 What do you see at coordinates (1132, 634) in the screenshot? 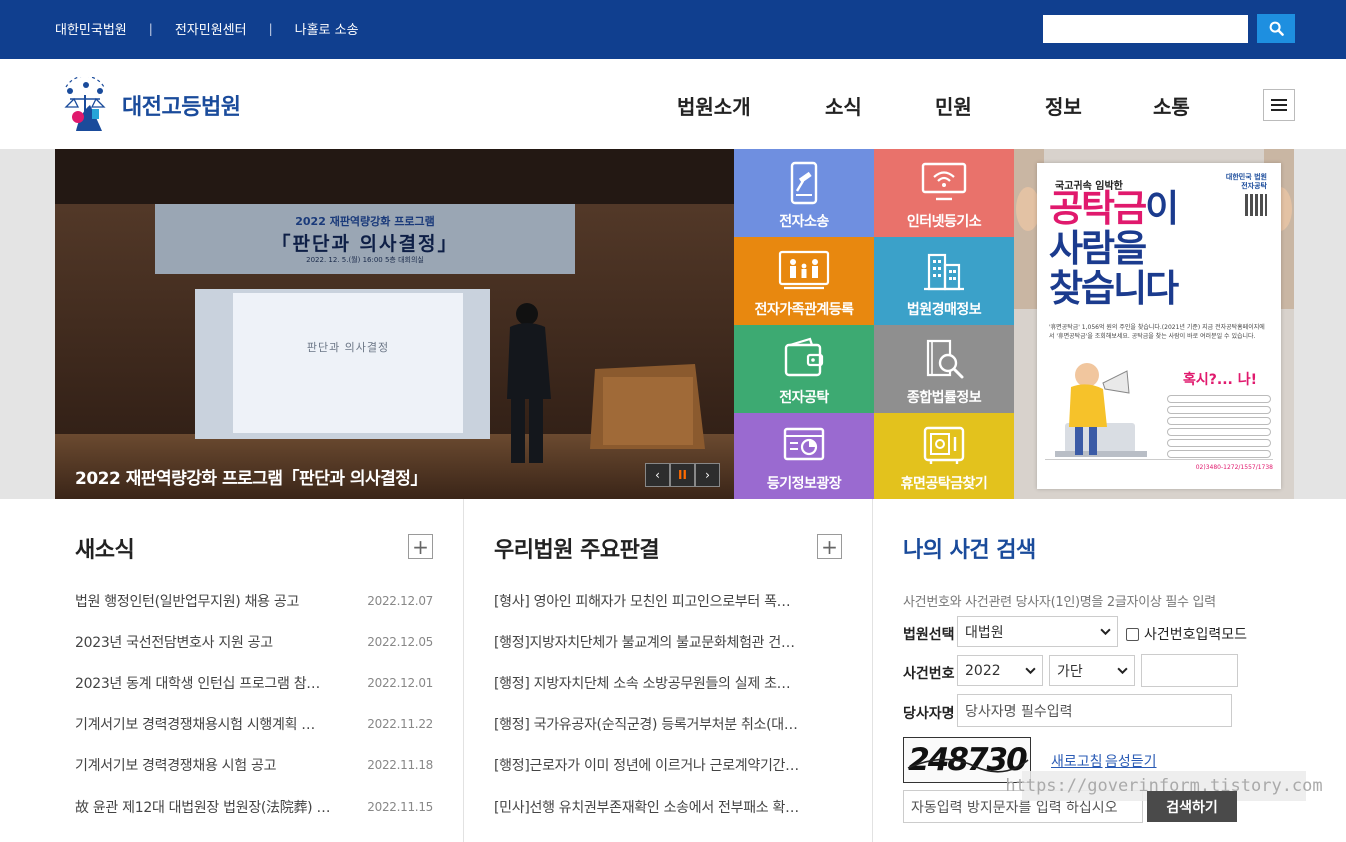
I see `checkbox-box` at bounding box center [1132, 634].